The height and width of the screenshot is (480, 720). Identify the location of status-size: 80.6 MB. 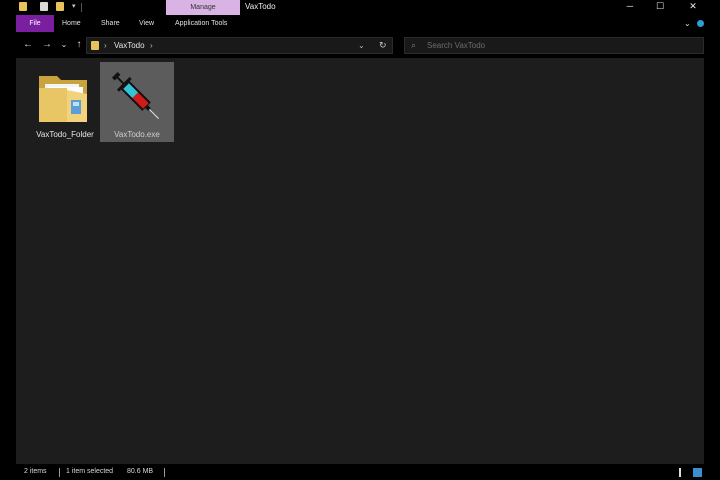
(140, 471).